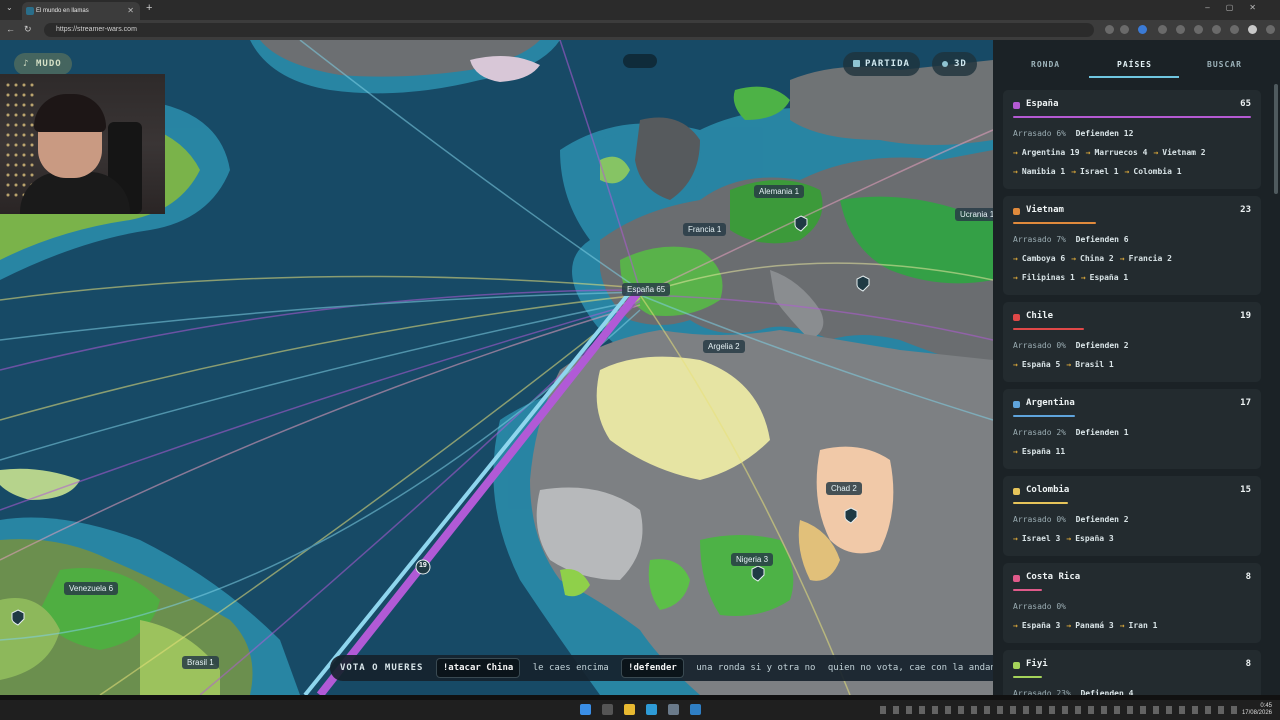 Image resolution: width=1280 pixels, height=720 pixels. What do you see at coordinates (1043, 451) in the screenshot?
I see `attack-target: España 11` at bounding box center [1043, 451].